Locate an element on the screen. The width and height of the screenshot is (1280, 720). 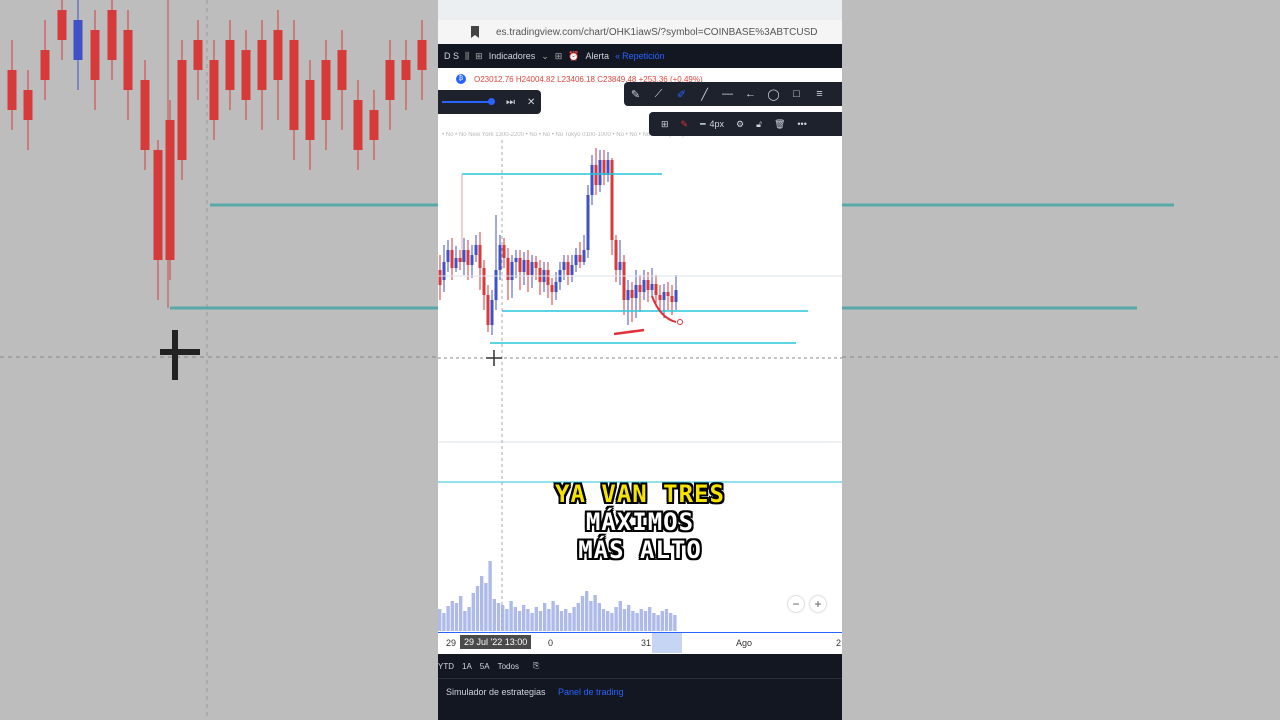
range-bar: YTD 1A 5A Todos ⎘ is located at coordinates (640, 666).